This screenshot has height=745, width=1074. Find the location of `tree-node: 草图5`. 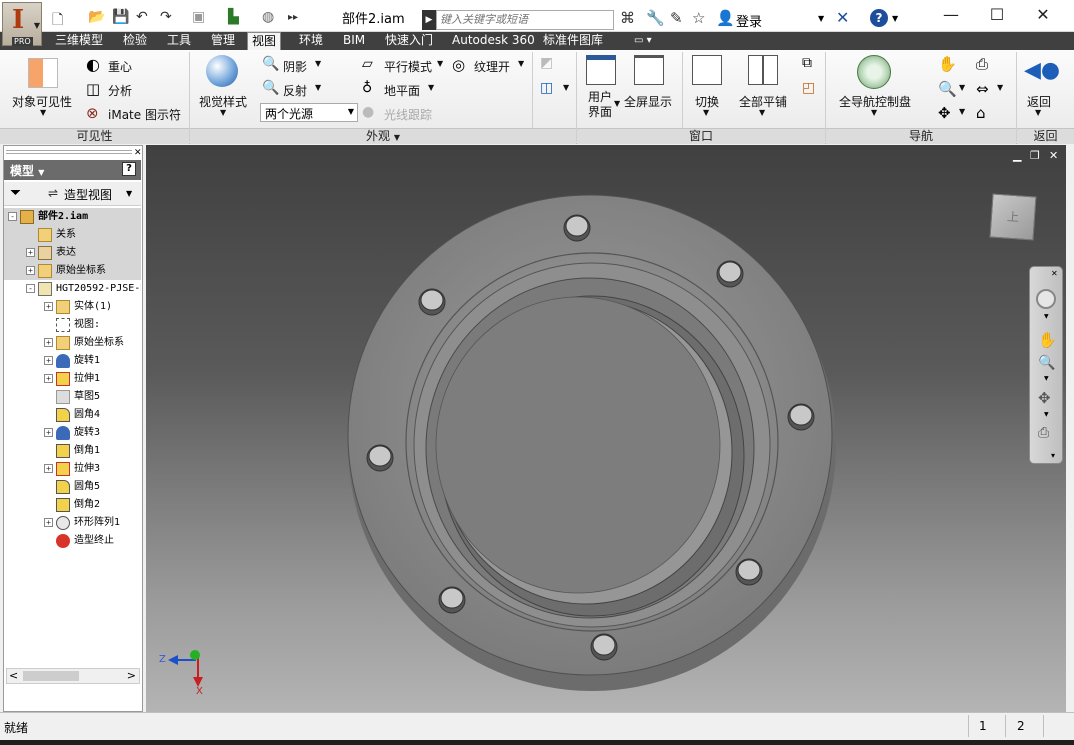

tree-node: 草图5 is located at coordinates (72, 397).